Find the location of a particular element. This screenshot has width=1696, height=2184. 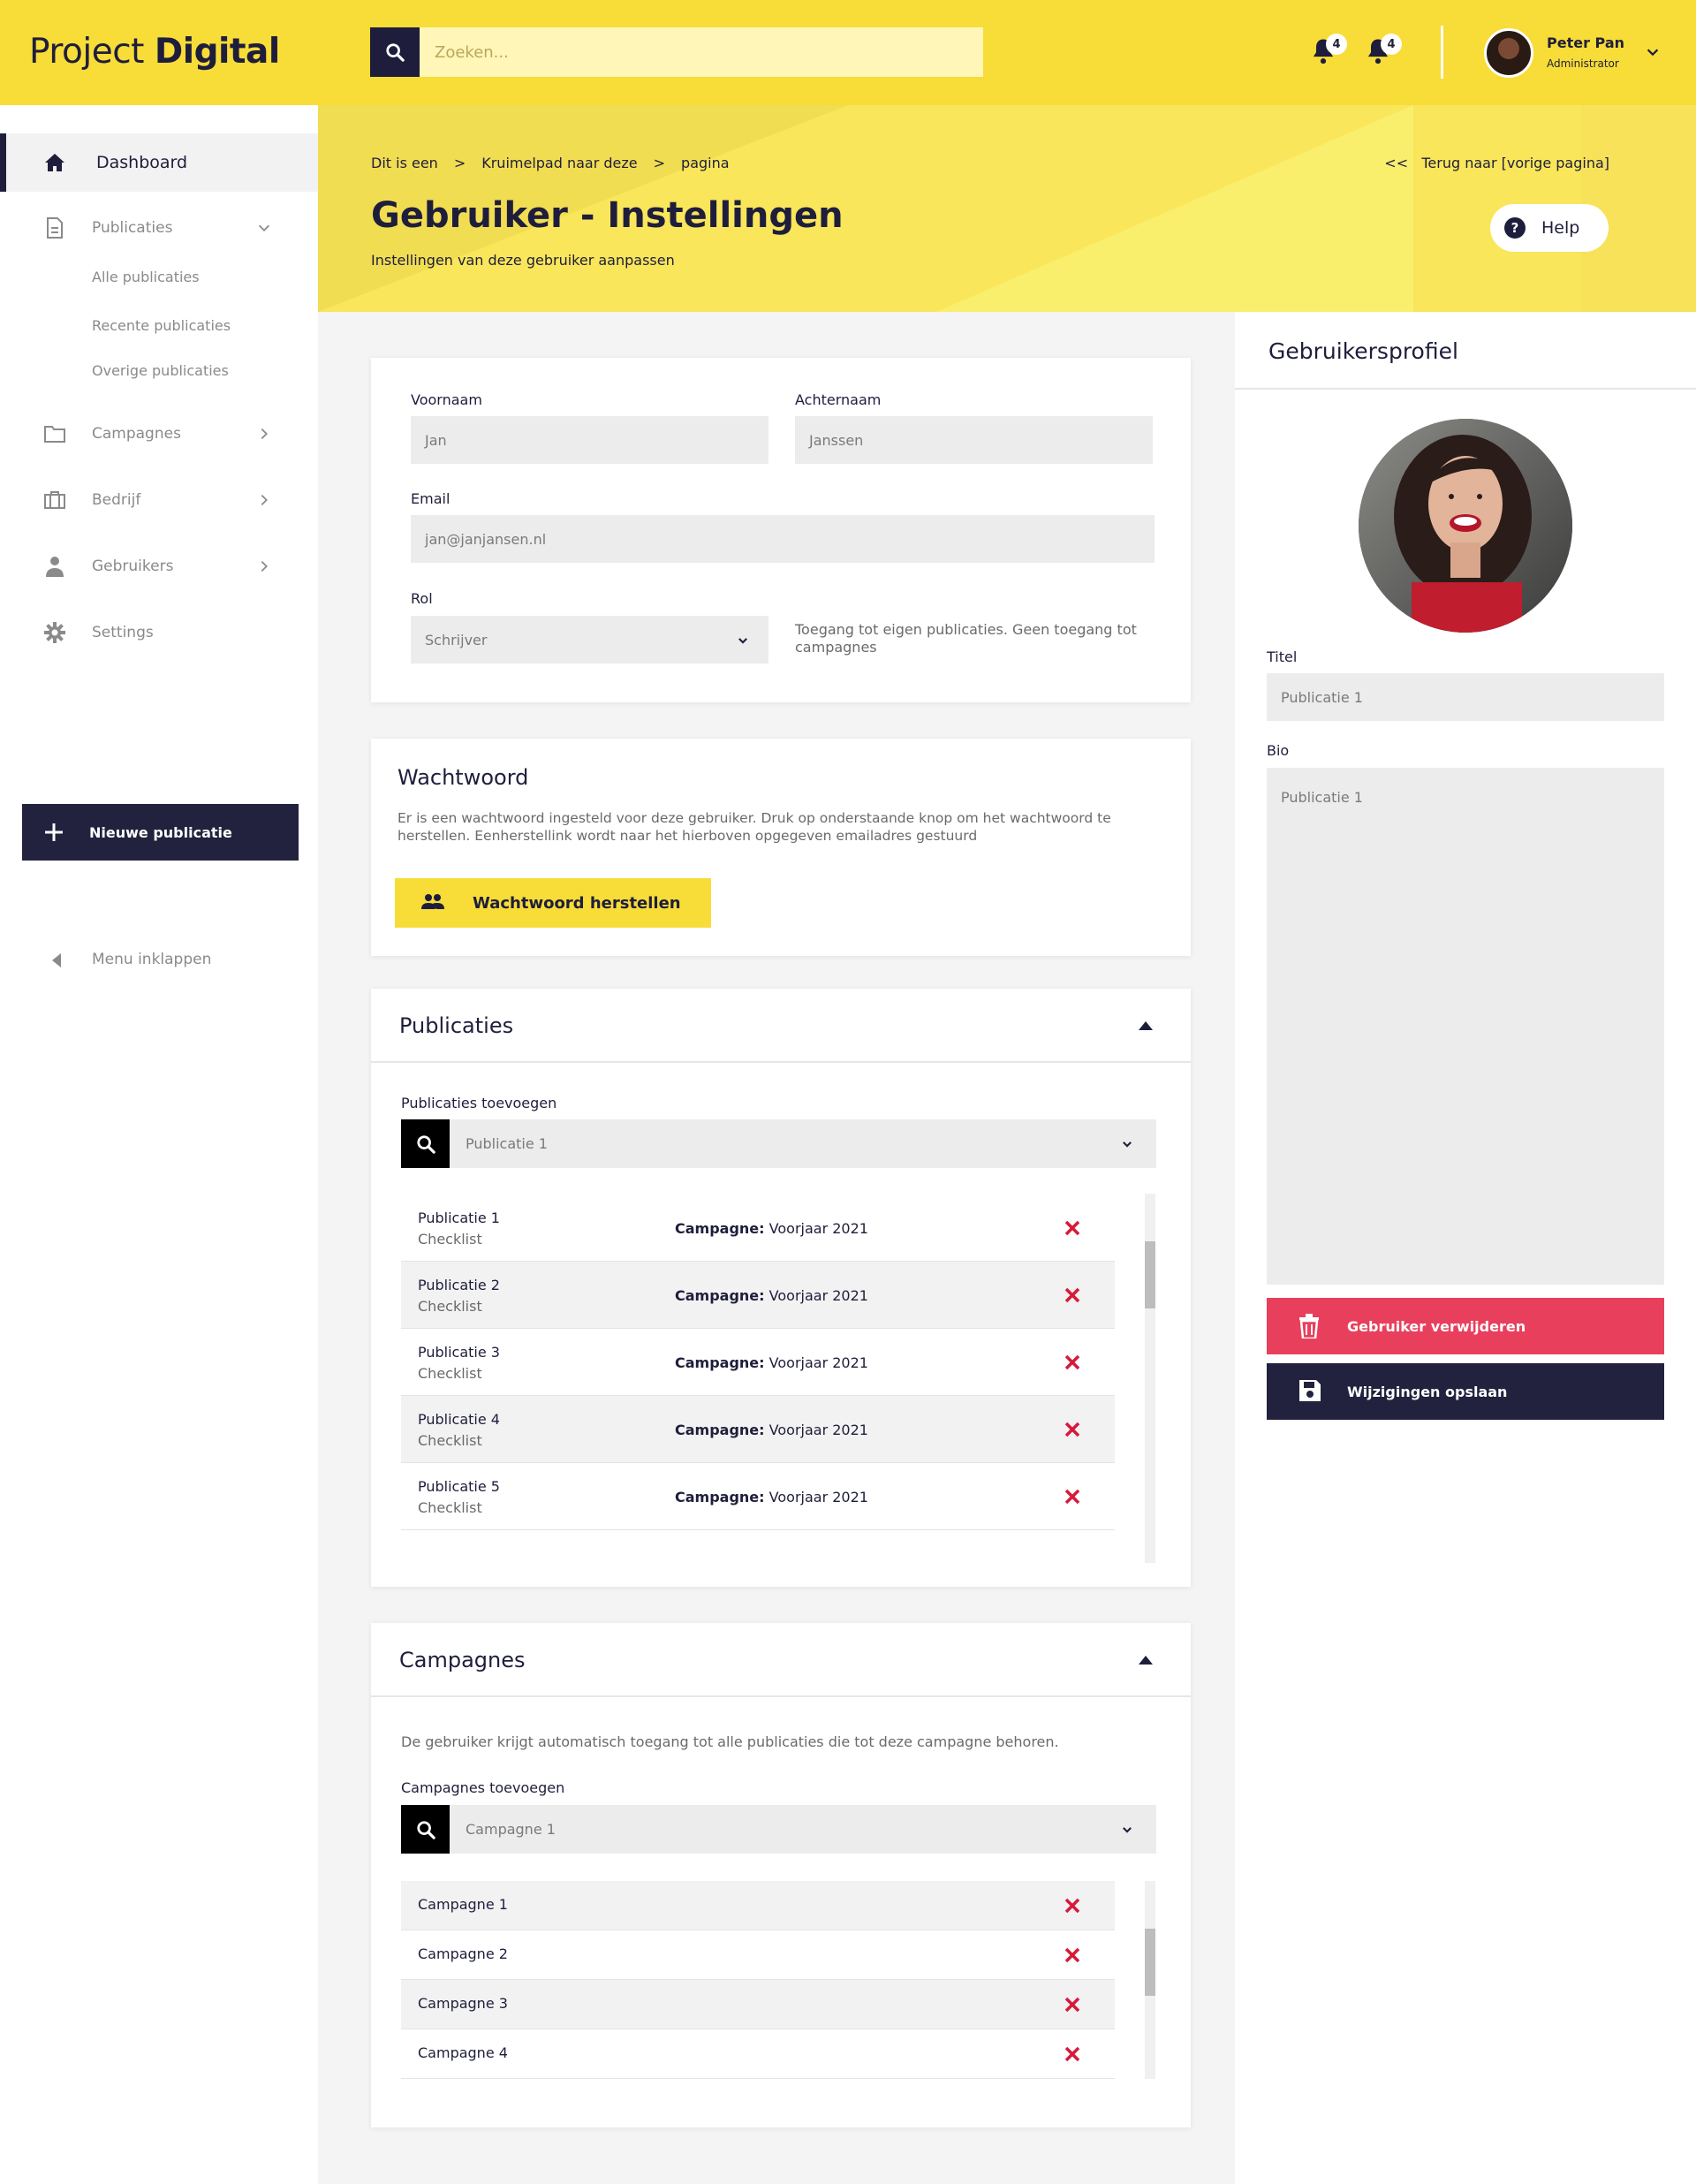

publications-scrollbar is located at coordinates (1150, 1378).